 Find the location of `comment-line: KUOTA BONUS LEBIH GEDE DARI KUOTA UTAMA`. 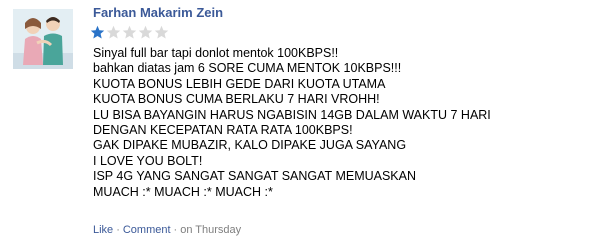

comment-line: KUOTA BONUS LEBIH GEDE DARI KUOTA UTAMA is located at coordinates (239, 83).